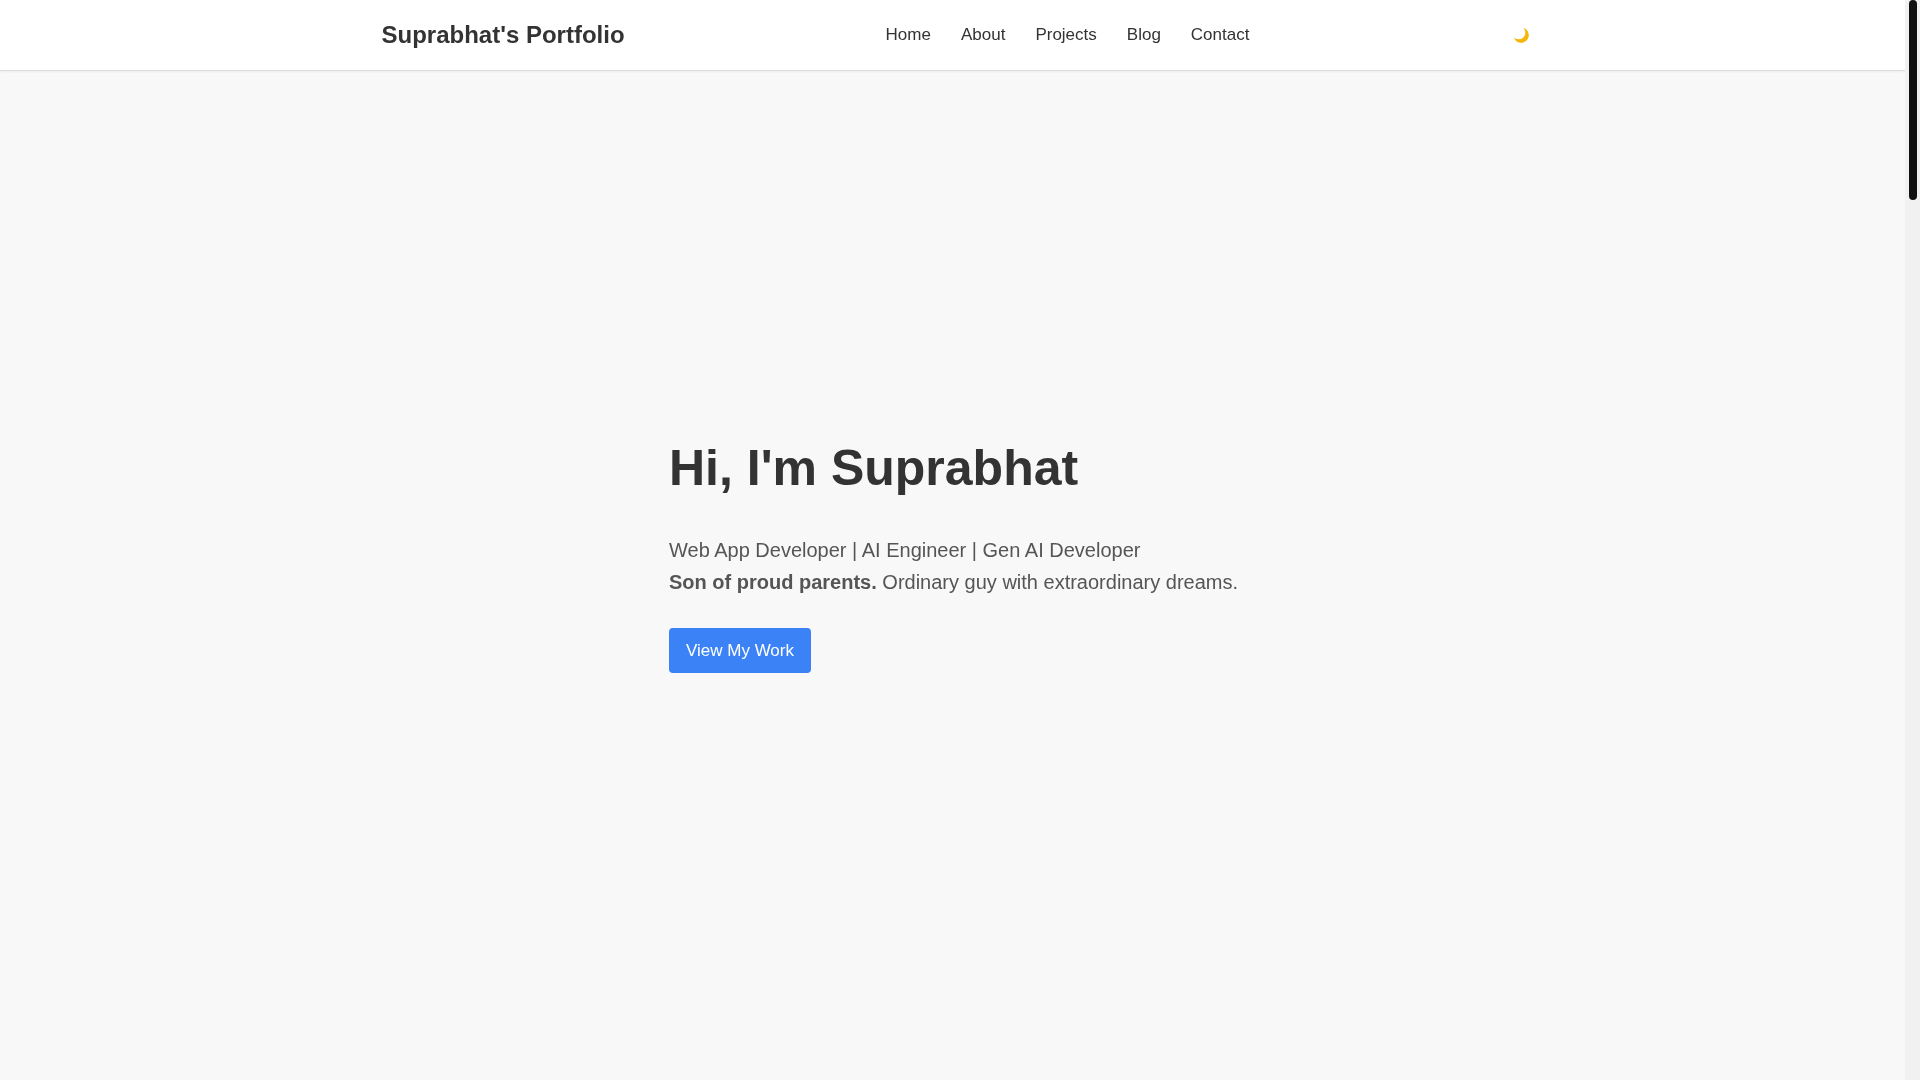 Image resolution: width=1920 pixels, height=1080 pixels. Describe the element at coordinates (908, 35) in the screenshot. I see `nav-link: Home` at that location.